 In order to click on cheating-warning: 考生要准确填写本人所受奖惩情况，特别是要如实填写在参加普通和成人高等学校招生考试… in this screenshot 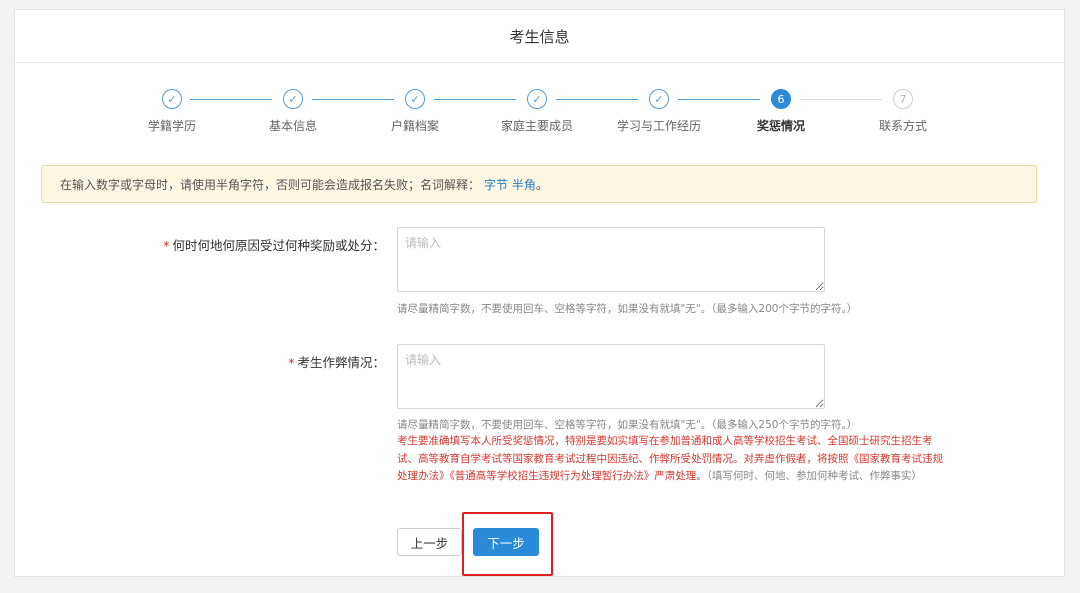, I will do `click(670, 458)`.